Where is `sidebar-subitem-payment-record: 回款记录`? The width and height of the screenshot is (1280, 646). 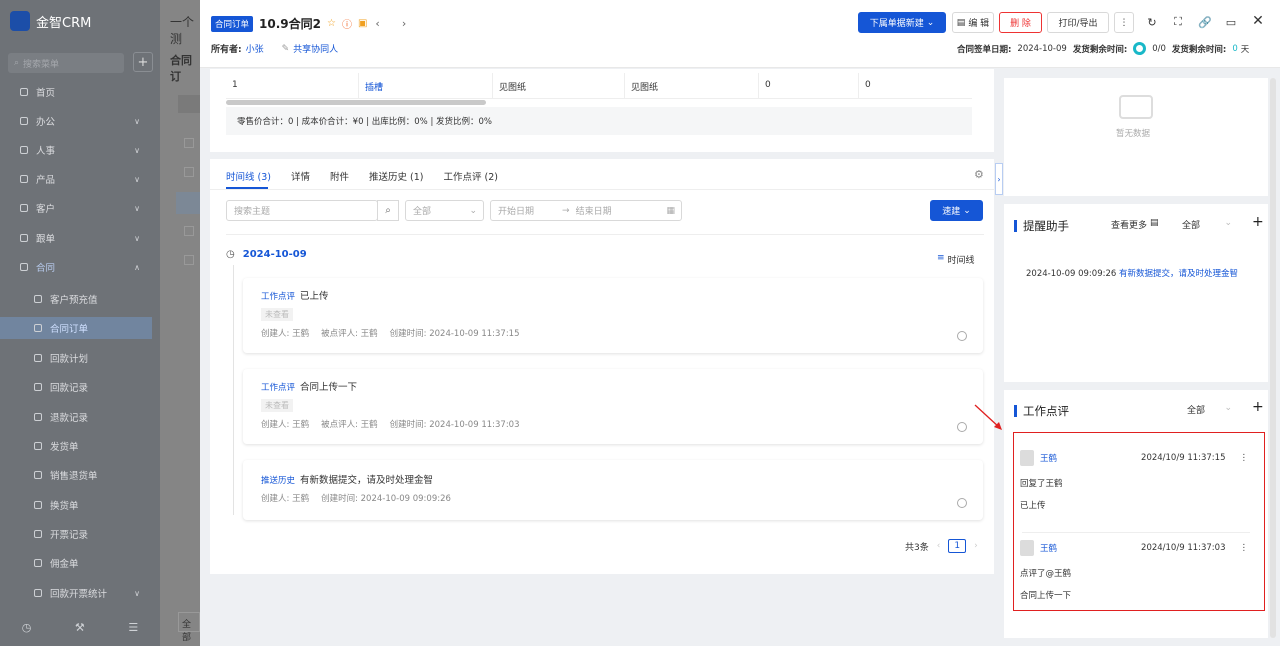 sidebar-subitem-payment-record: 回款记录 is located at coordinates (76, 387).